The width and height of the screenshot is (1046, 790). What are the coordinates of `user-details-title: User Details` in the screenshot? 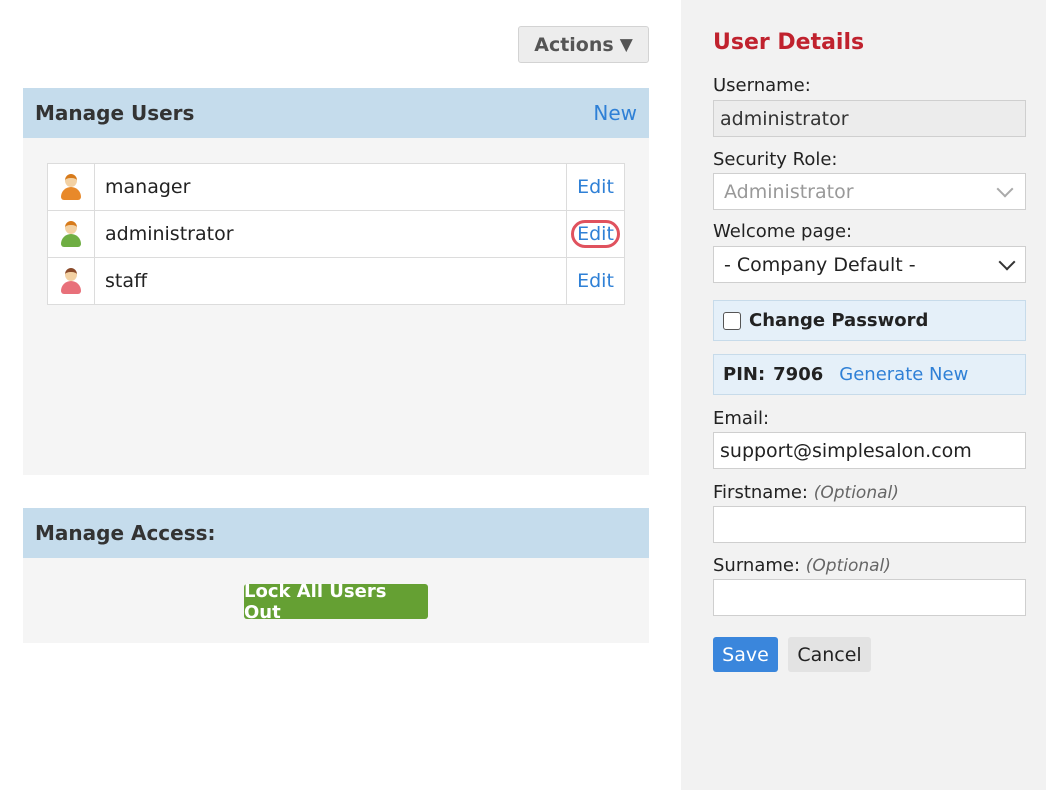 It's located at (789, 42).